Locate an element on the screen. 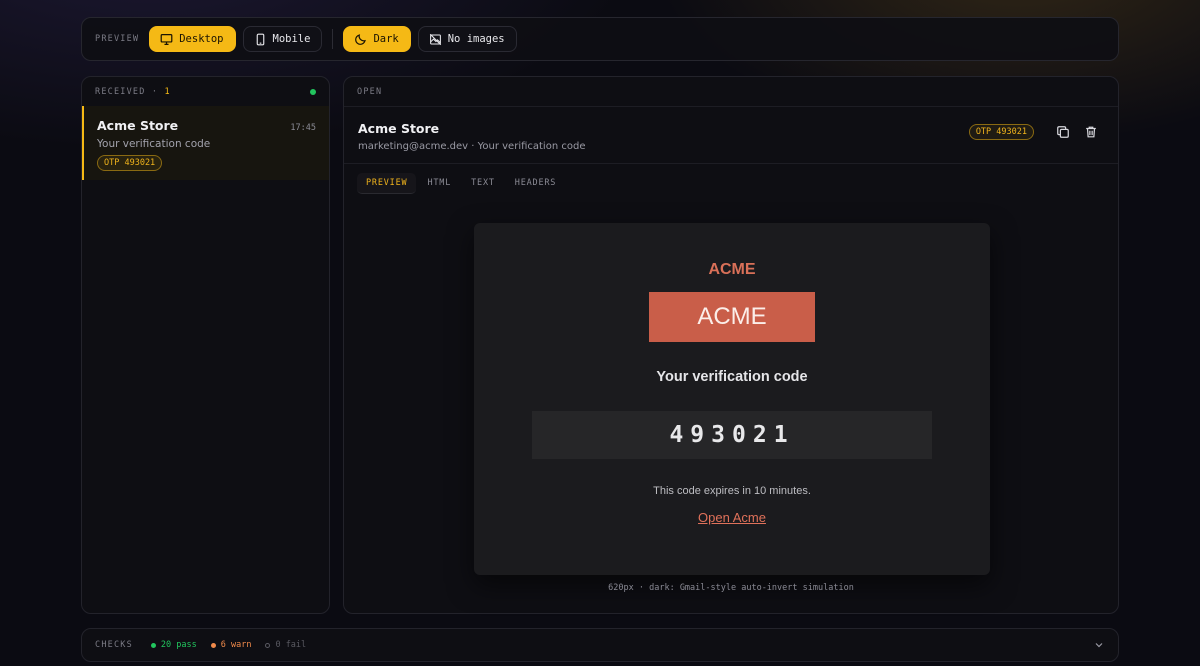  preview-label: PREVIEW is located at coordinates (117, 39).